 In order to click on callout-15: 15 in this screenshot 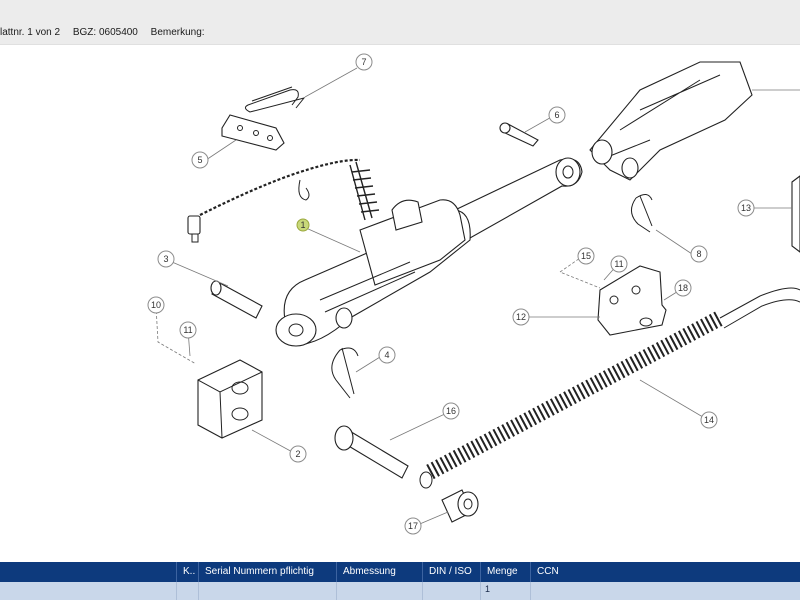, I will do `click(586, 256)`.